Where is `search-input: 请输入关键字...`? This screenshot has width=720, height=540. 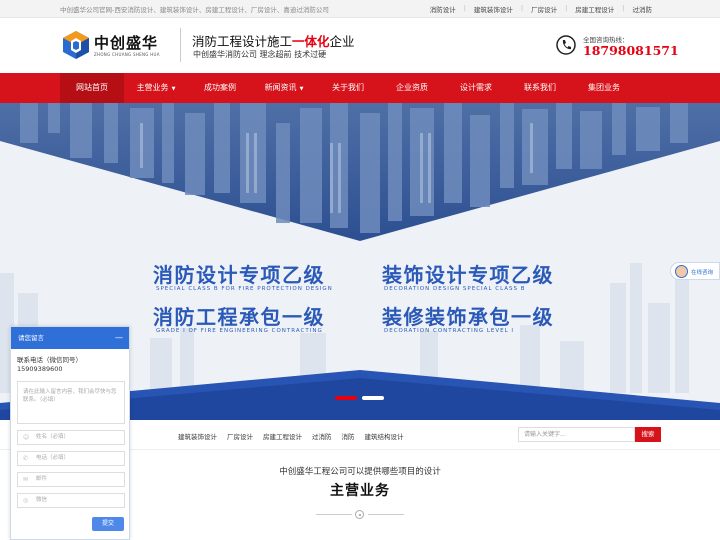
search-input: 请输入关键字... is located at coordinates (576, 434).